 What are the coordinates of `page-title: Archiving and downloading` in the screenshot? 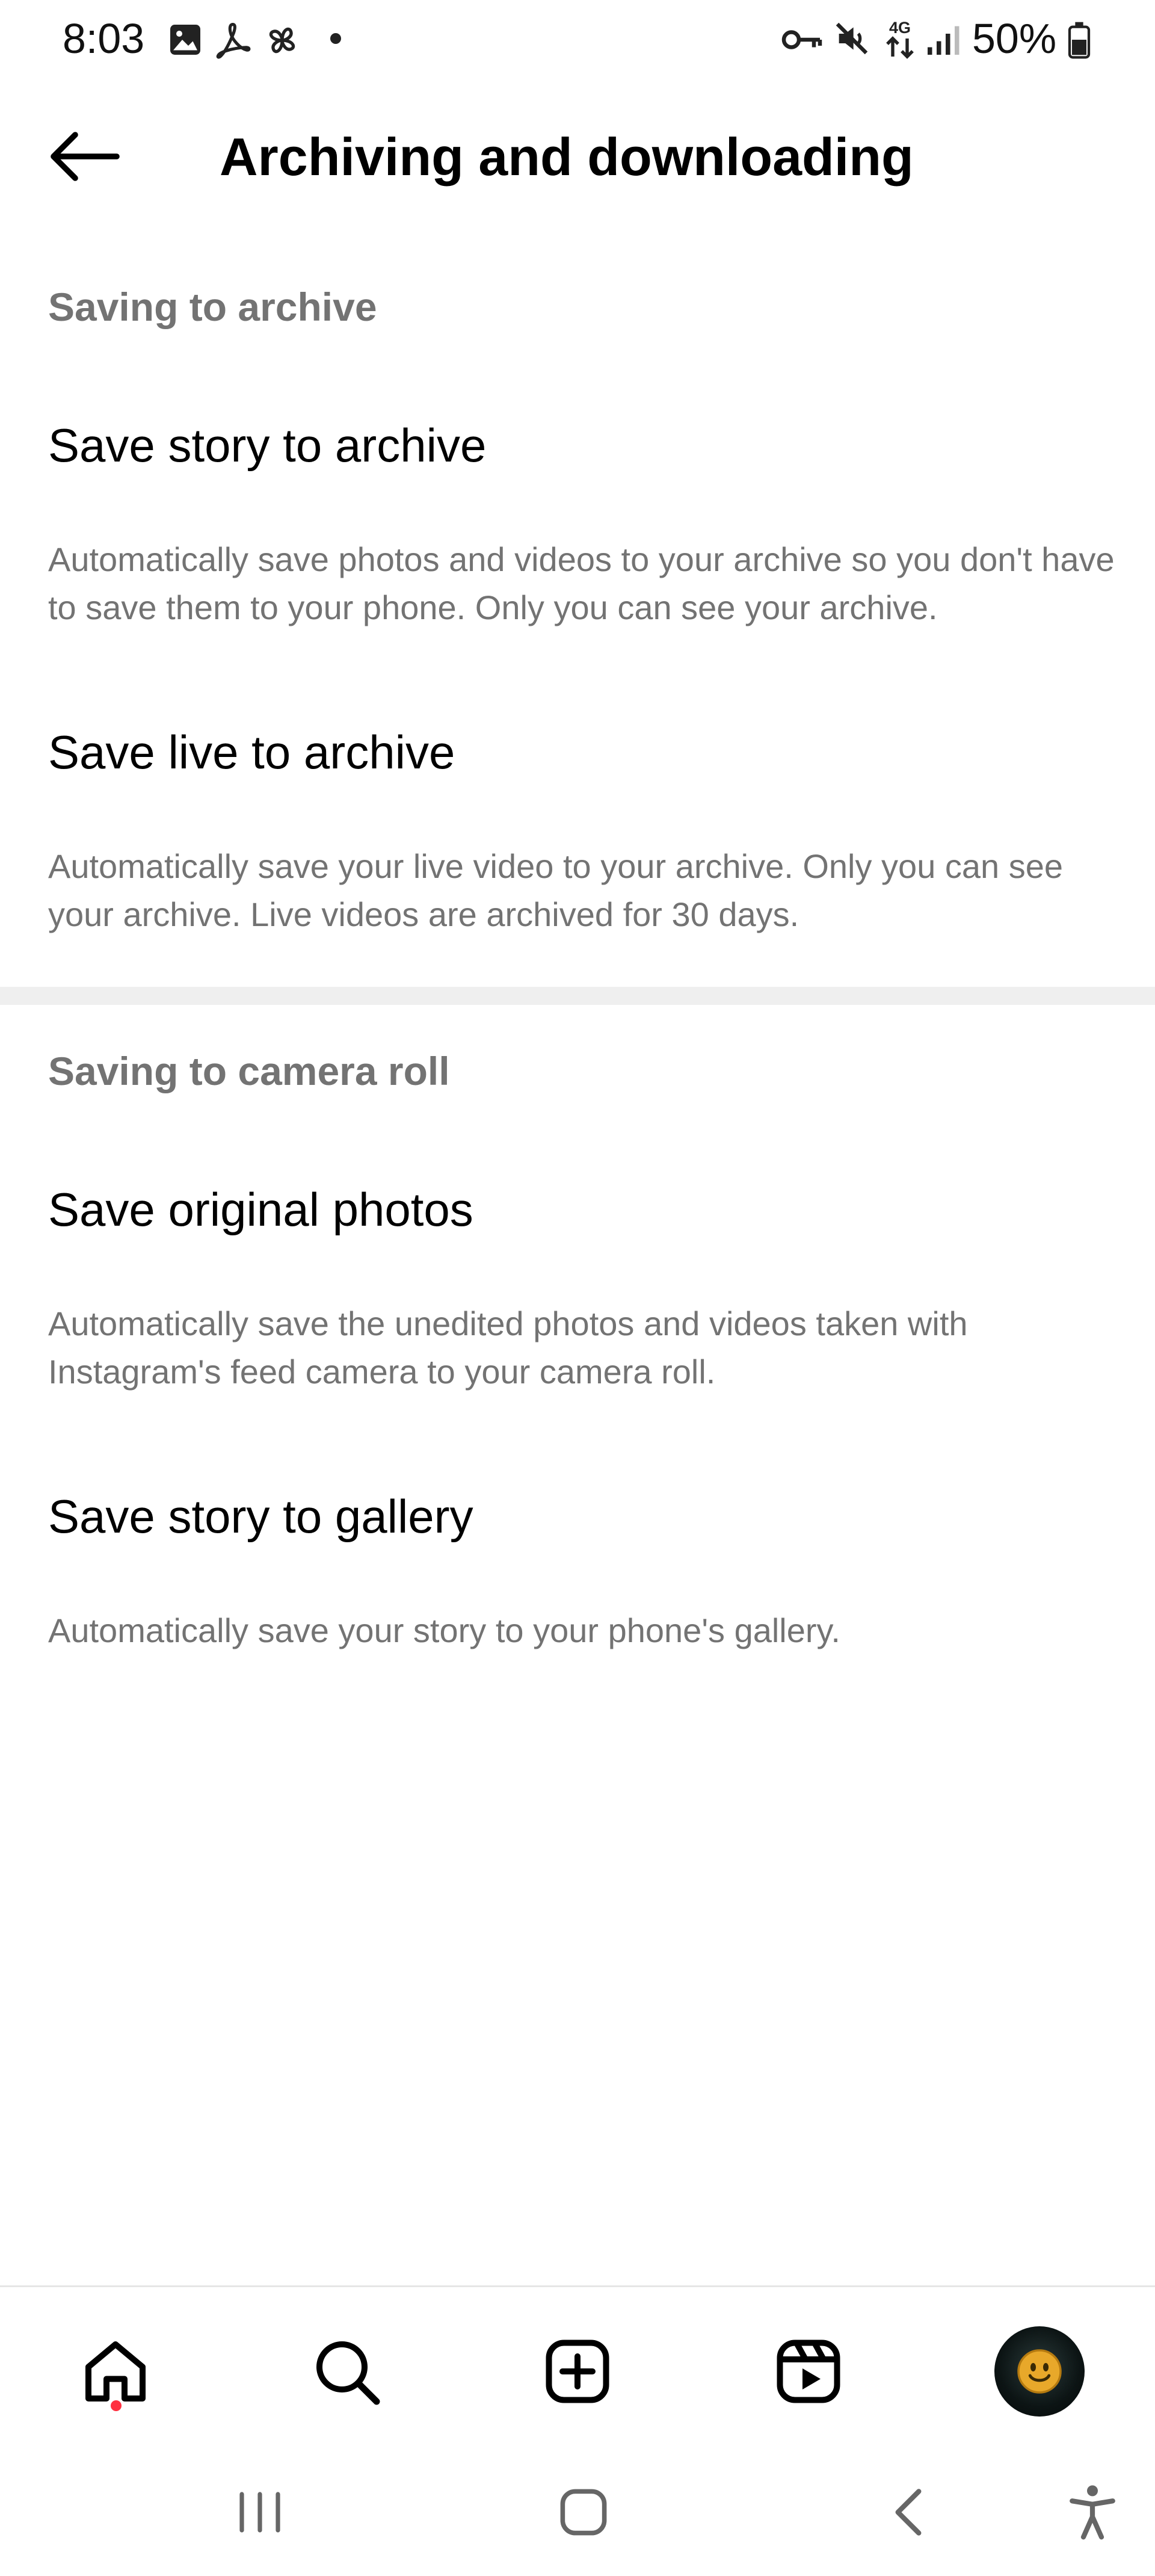 It's located at (567, 157).